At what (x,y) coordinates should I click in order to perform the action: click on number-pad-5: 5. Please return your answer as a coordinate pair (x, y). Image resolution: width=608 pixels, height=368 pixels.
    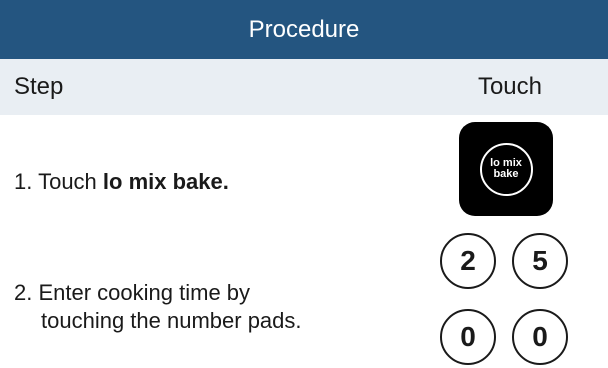
    Looking at the image, I should click on (540, 261).